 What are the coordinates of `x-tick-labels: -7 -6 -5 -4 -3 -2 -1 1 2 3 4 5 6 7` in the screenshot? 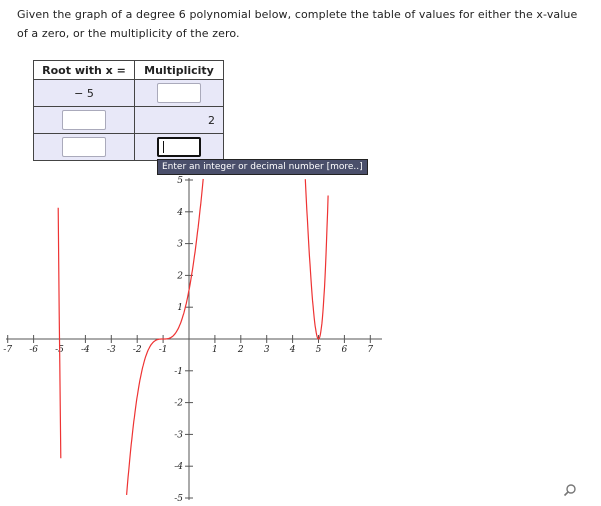 It's located at (188, 350).